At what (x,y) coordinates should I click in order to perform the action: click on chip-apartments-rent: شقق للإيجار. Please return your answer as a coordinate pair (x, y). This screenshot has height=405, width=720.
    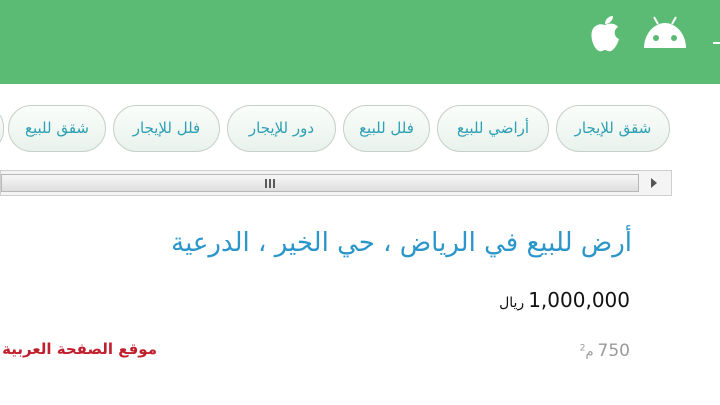
    Looking at the image, I should click on (613, 128).